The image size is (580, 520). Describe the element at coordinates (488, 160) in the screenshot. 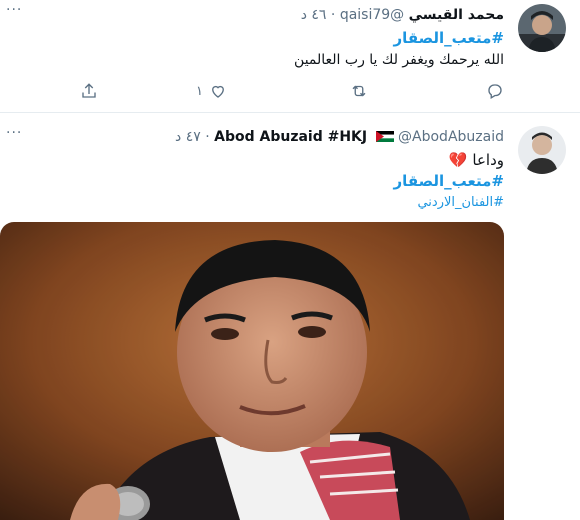

I see `tweet-text: وداعا` at that location.